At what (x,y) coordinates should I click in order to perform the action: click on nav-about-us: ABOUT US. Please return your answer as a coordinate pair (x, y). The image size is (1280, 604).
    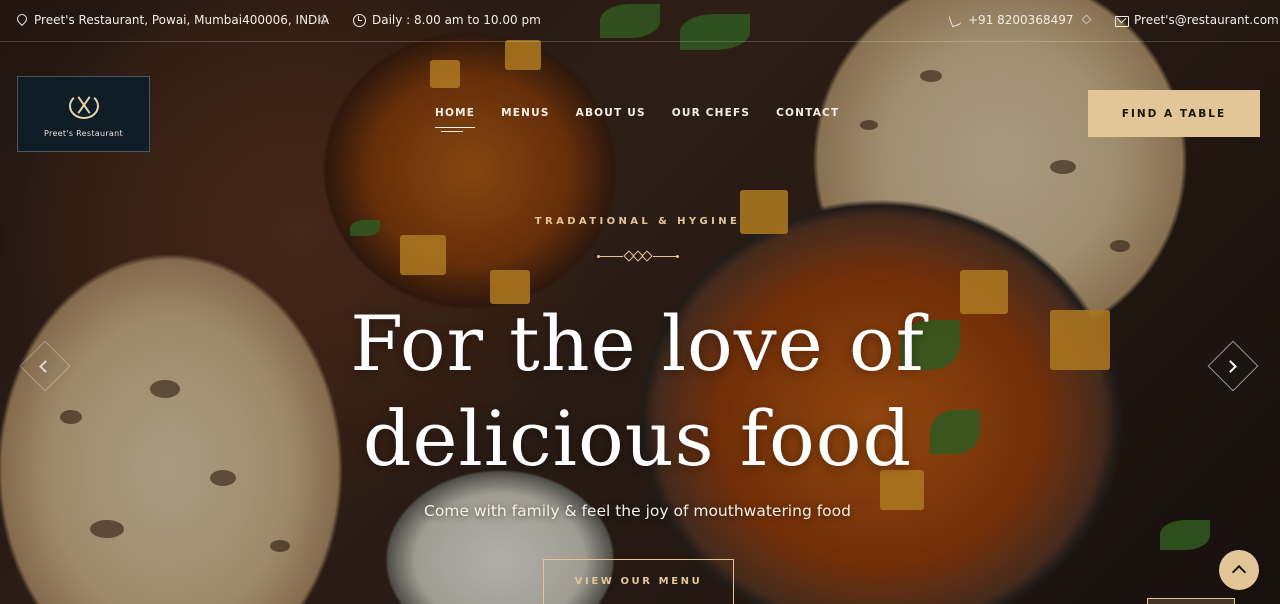
    Looking at the image, I should click on (611, 113).